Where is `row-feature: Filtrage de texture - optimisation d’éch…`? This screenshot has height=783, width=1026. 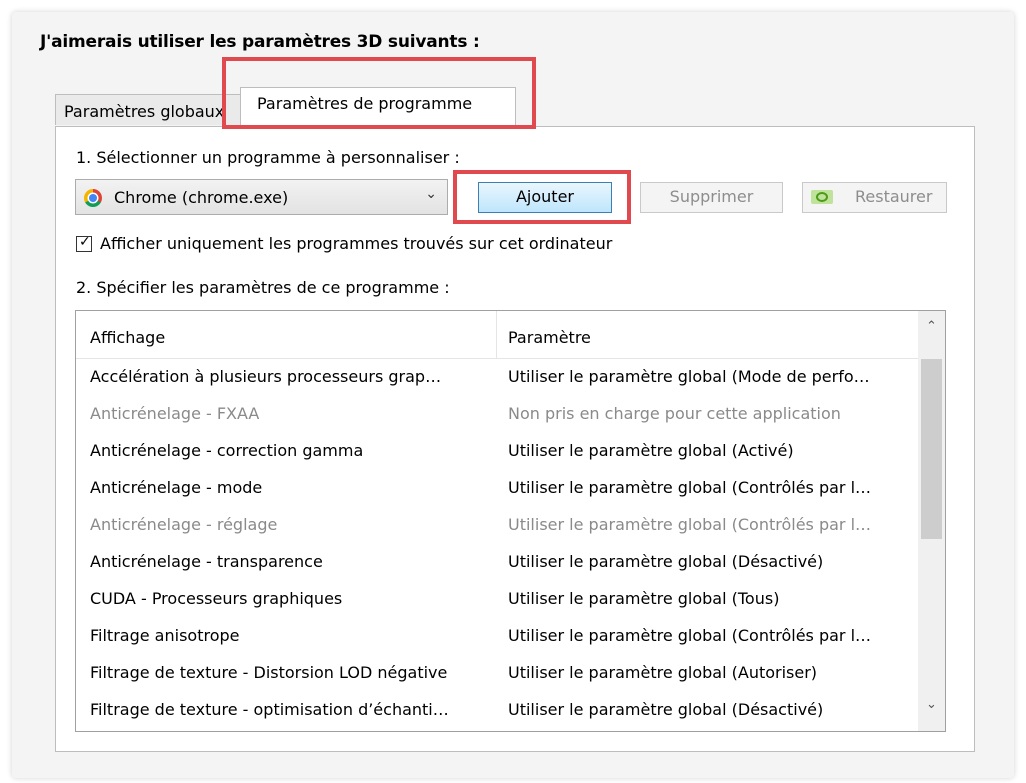
row-feature: Filtrage de texture - optimisation d’éch… is located at coordinates (269, 709).